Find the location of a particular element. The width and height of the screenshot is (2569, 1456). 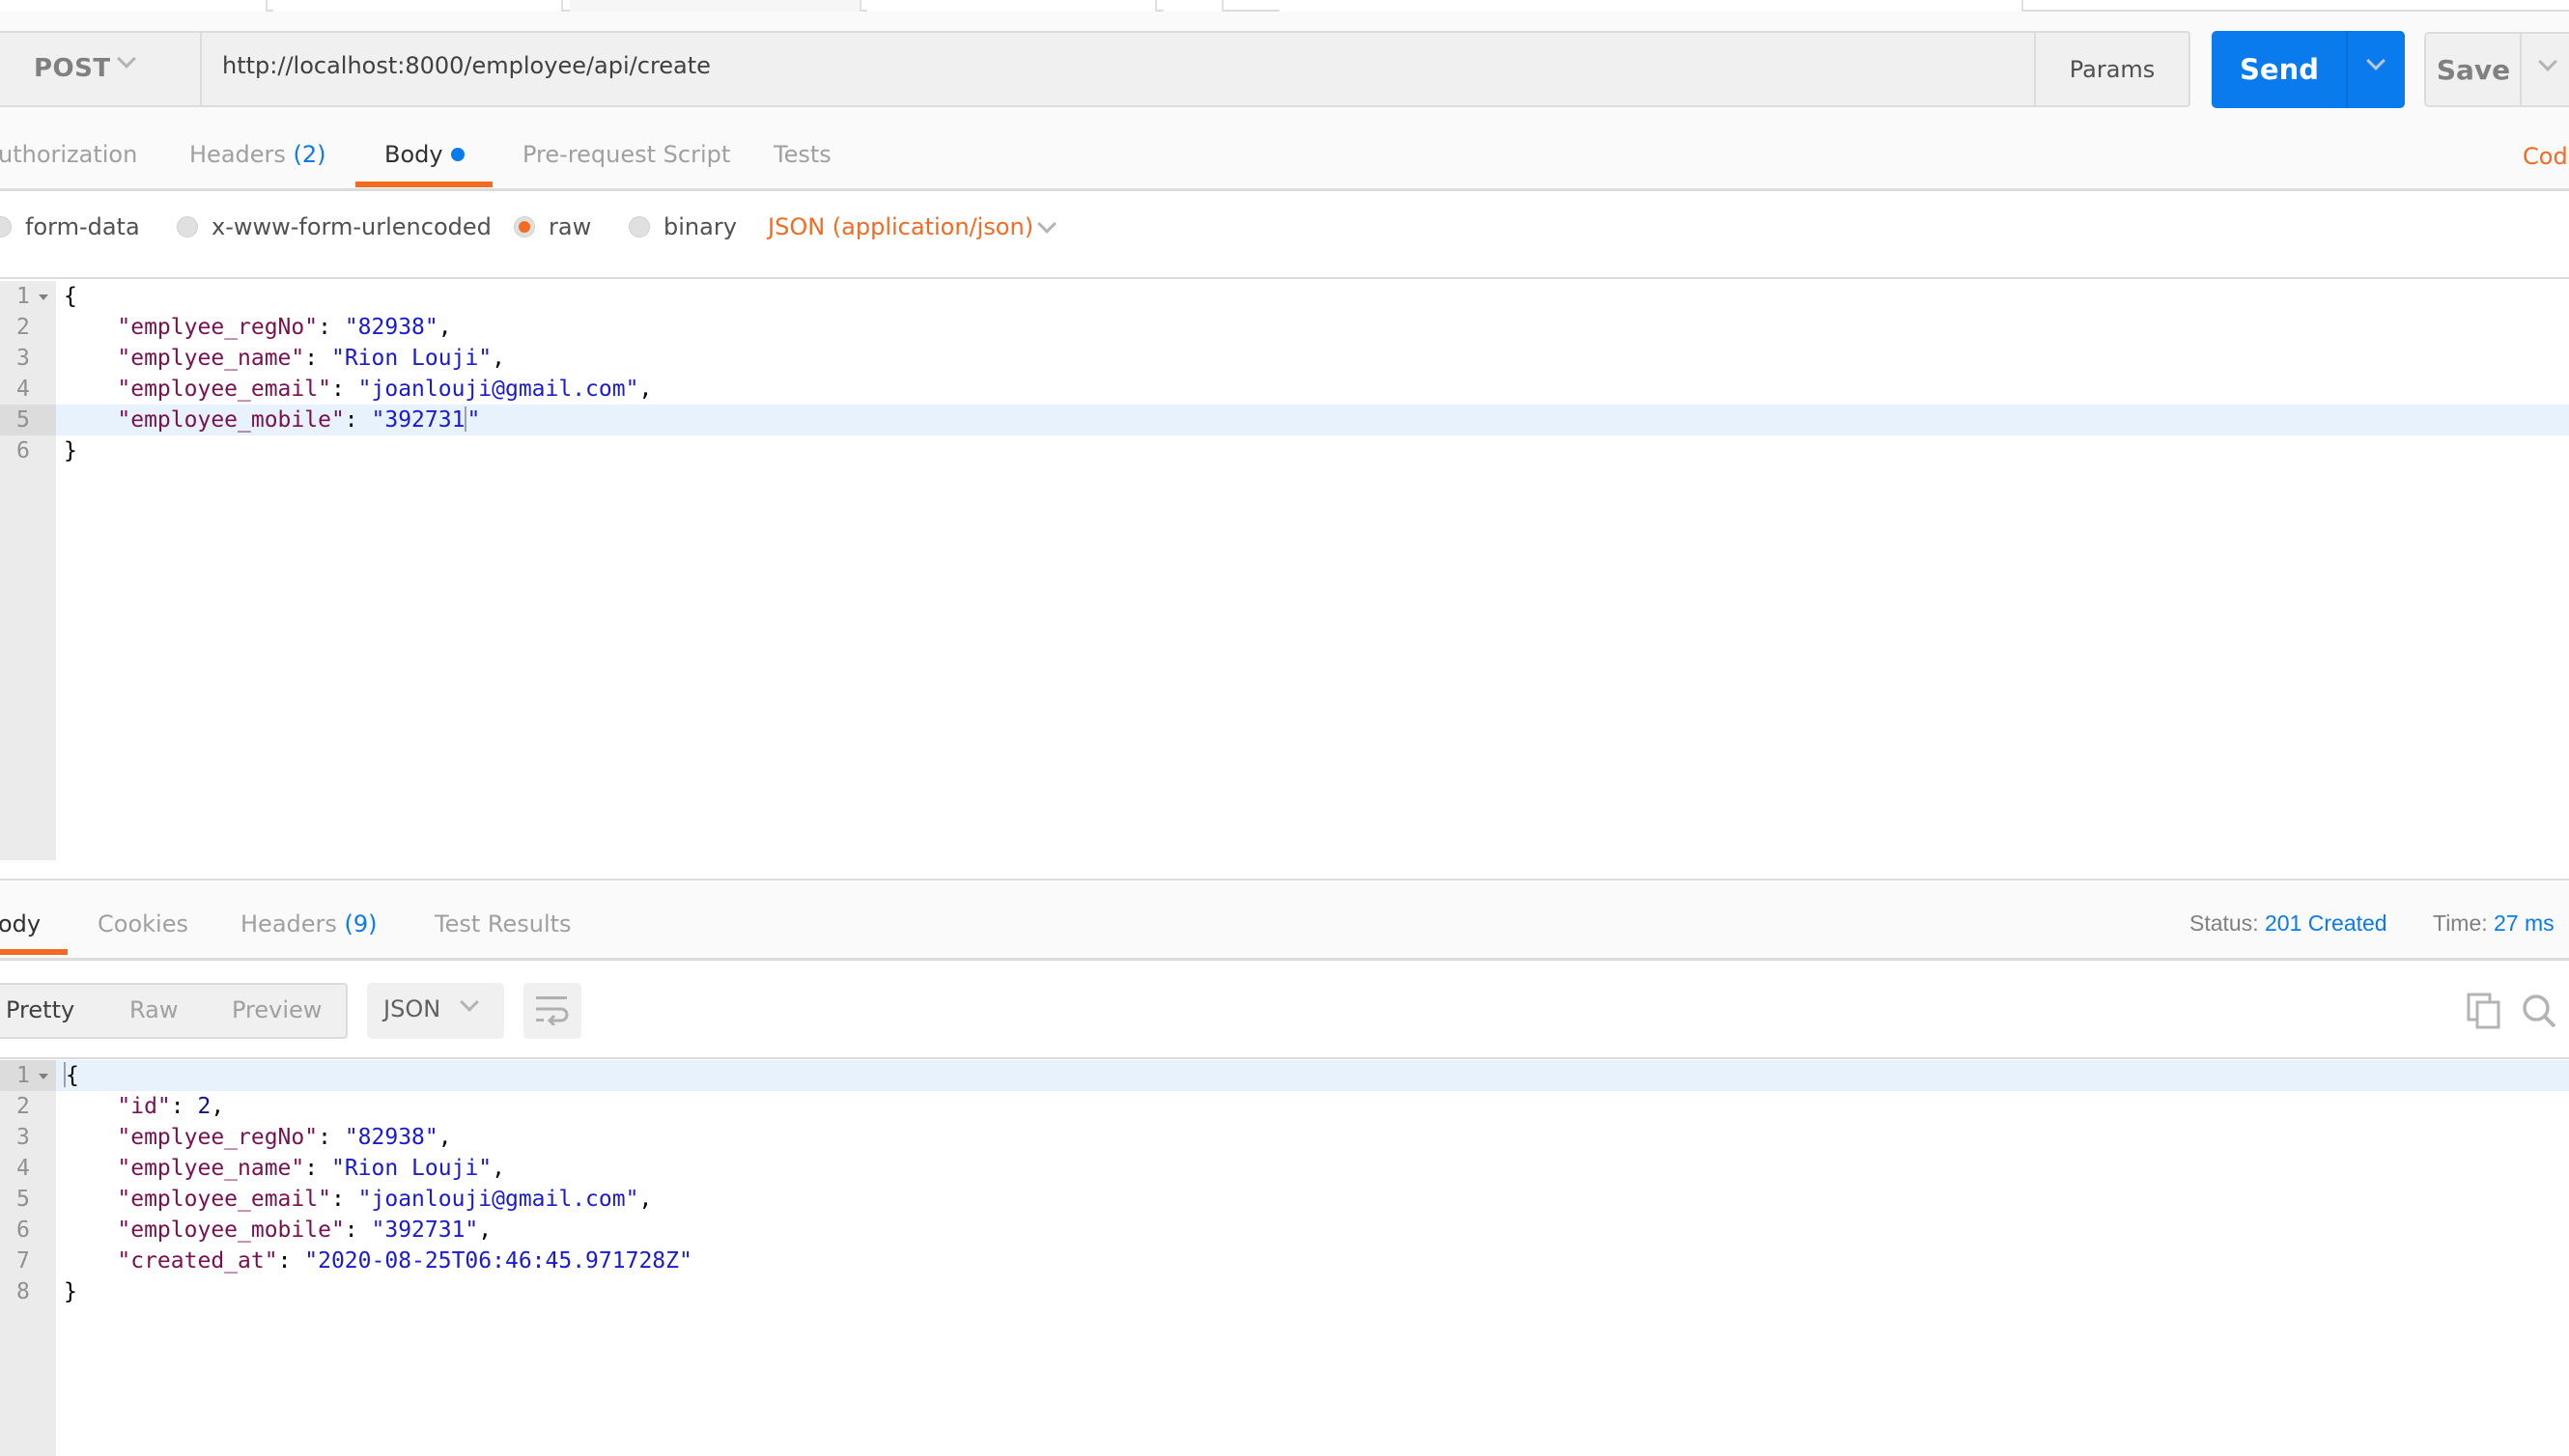

response-tab-headers: Headers (9) is located at coordinates (309, 924).